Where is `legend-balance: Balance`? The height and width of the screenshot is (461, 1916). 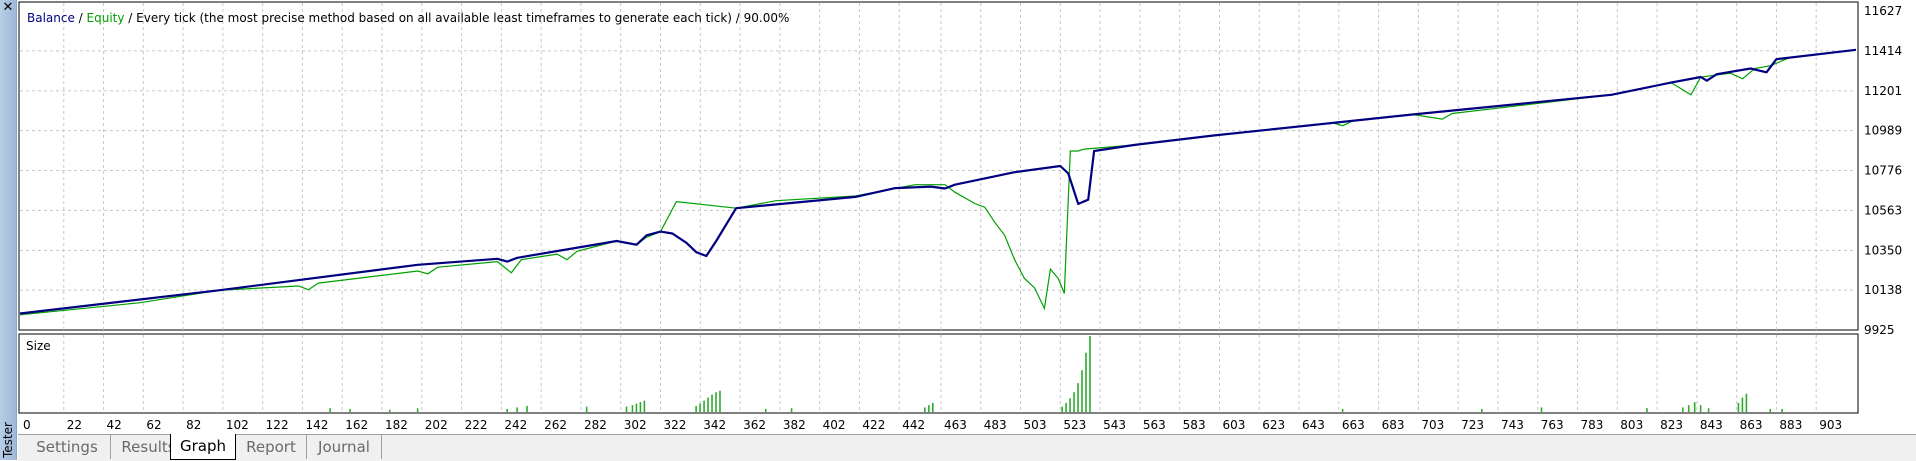 legend-balance: Balance is located at coordinates (51, 18).